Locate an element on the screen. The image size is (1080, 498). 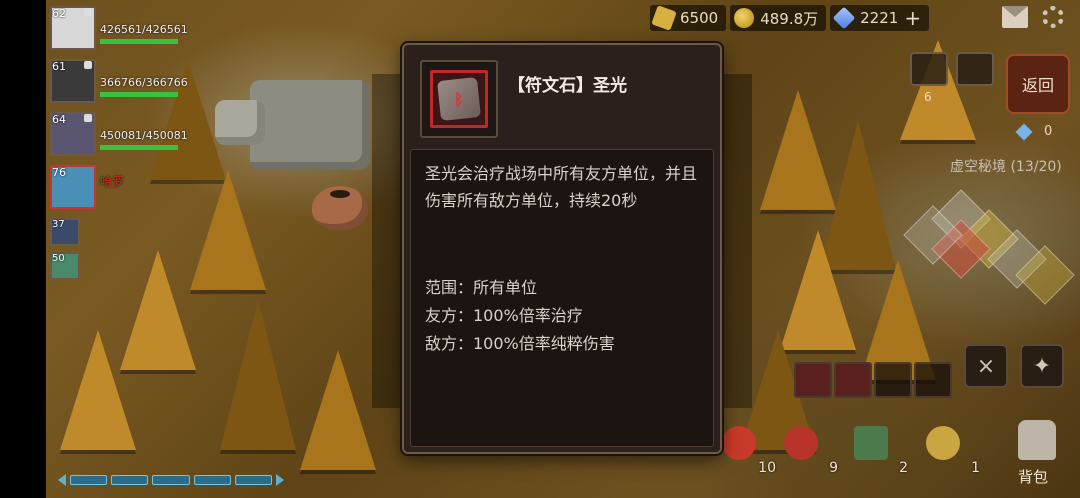
rune-icon: ᛒ is located at coordinates (459, 99).